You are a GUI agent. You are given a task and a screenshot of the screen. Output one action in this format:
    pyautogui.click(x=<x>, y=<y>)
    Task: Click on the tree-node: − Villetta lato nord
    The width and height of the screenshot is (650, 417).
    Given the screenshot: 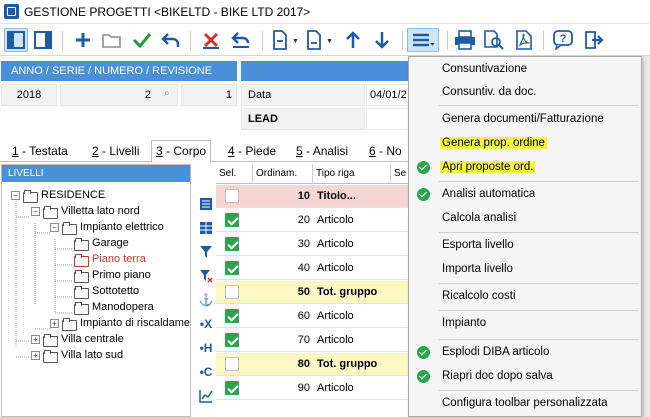 What is the action you would take?
    pyautogui.click(x=85, y=211)
    